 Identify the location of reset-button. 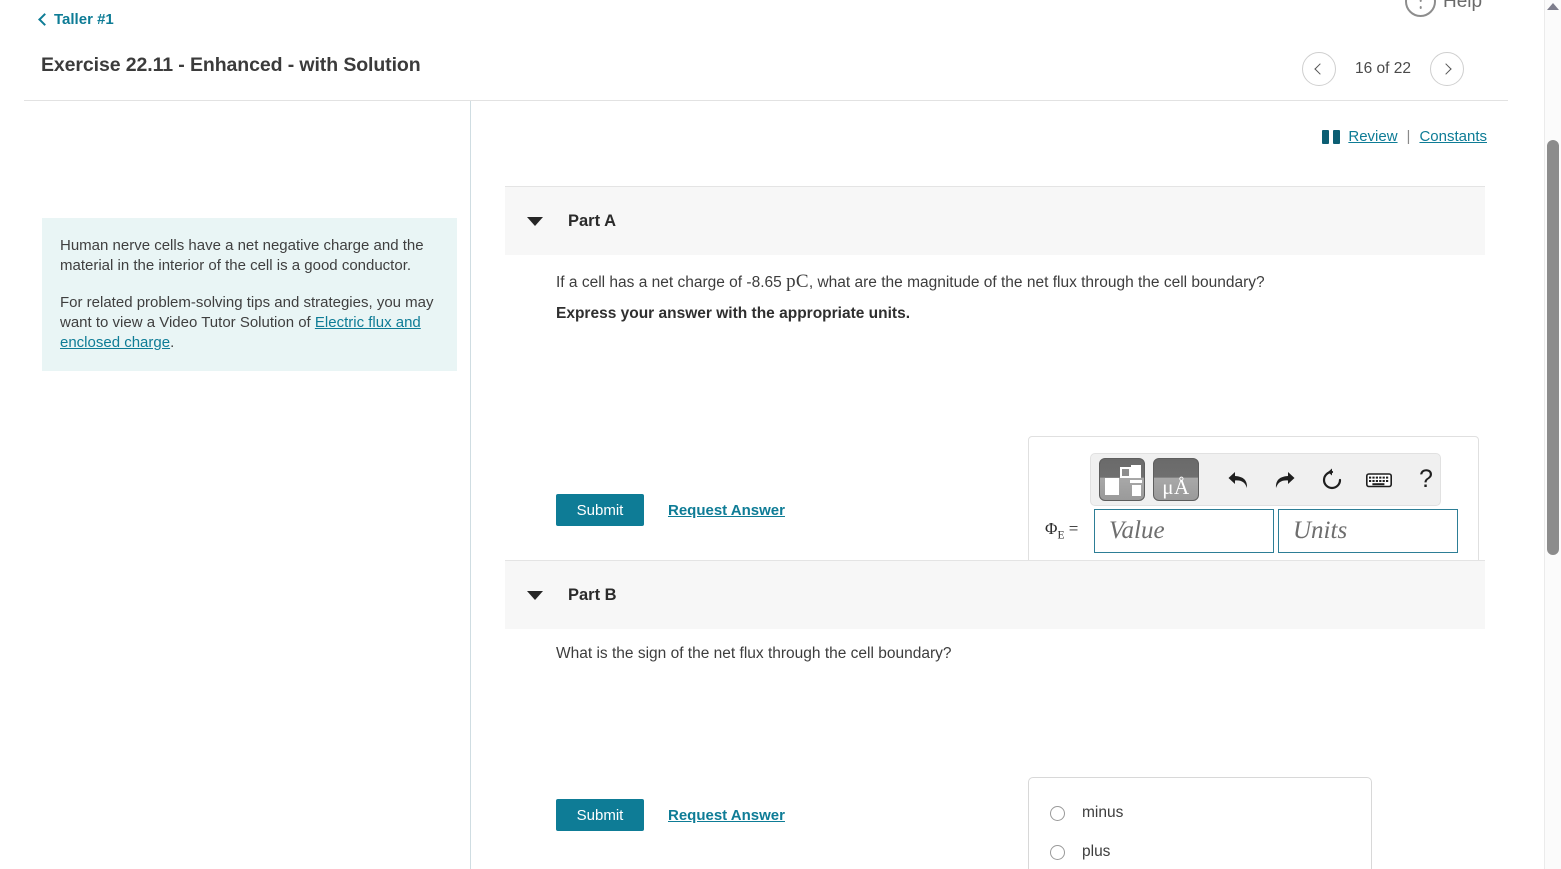
(1332, 480).